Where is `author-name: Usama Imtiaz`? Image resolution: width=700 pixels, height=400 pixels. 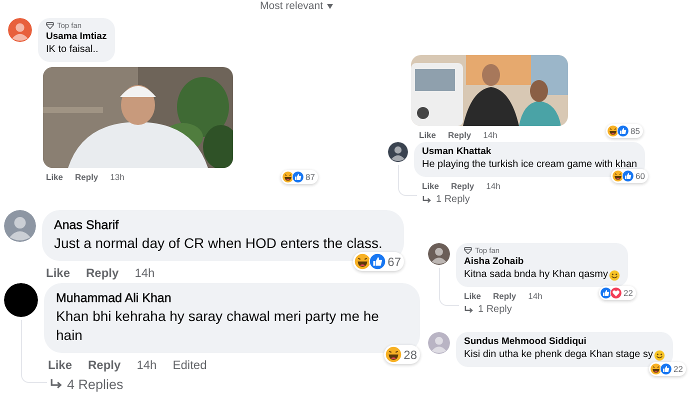
author-name: Usama Imtiaz is located at coordinates (76, 36).